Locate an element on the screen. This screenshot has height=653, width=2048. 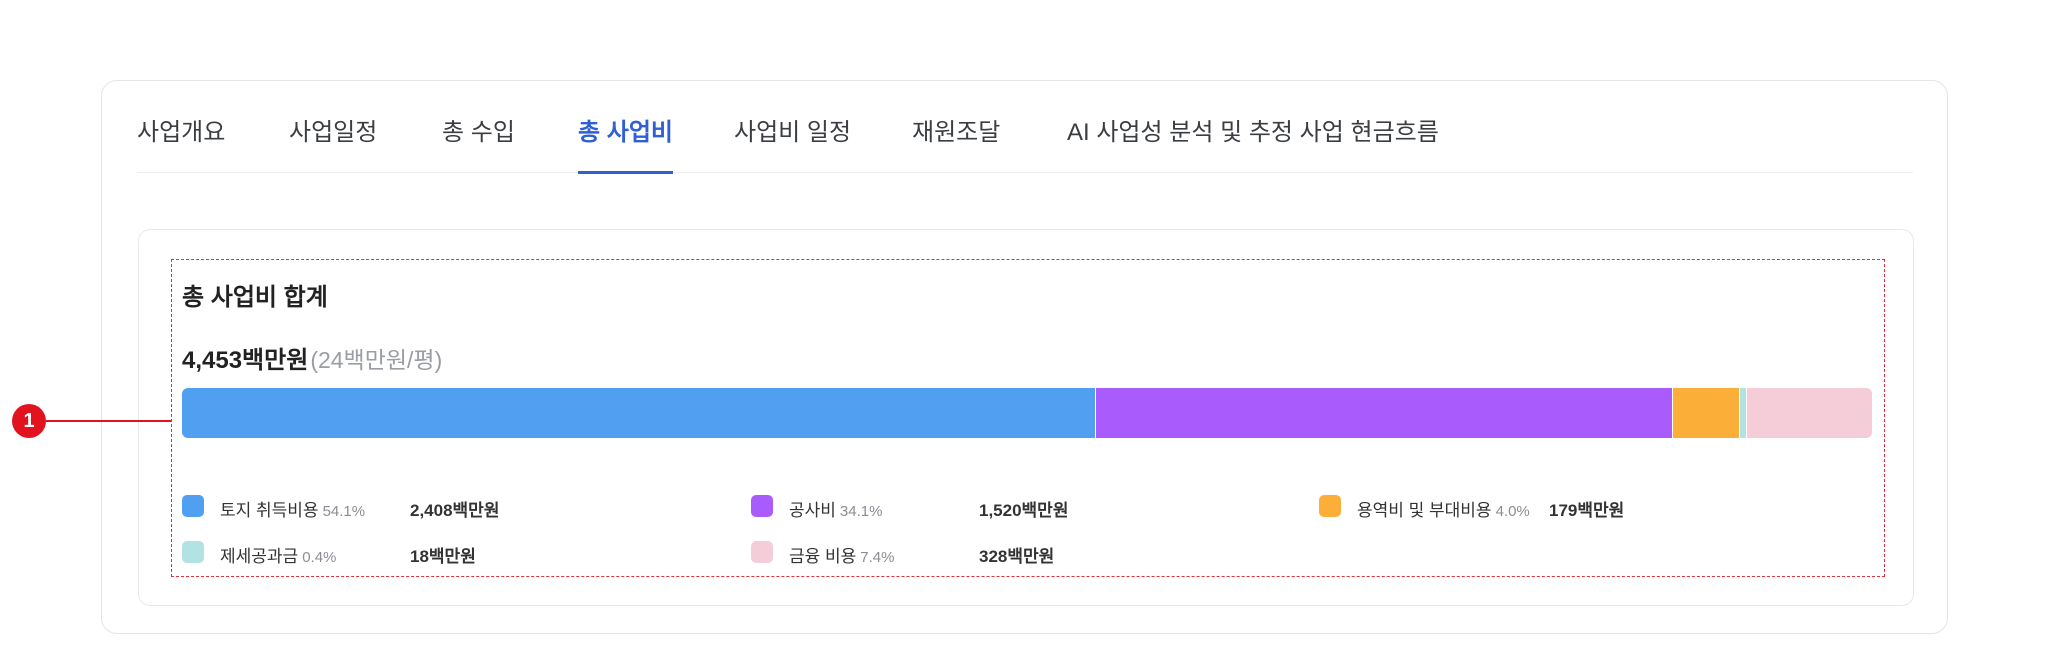
cost-breakdown-bar is located at coordinates (1027, 413).